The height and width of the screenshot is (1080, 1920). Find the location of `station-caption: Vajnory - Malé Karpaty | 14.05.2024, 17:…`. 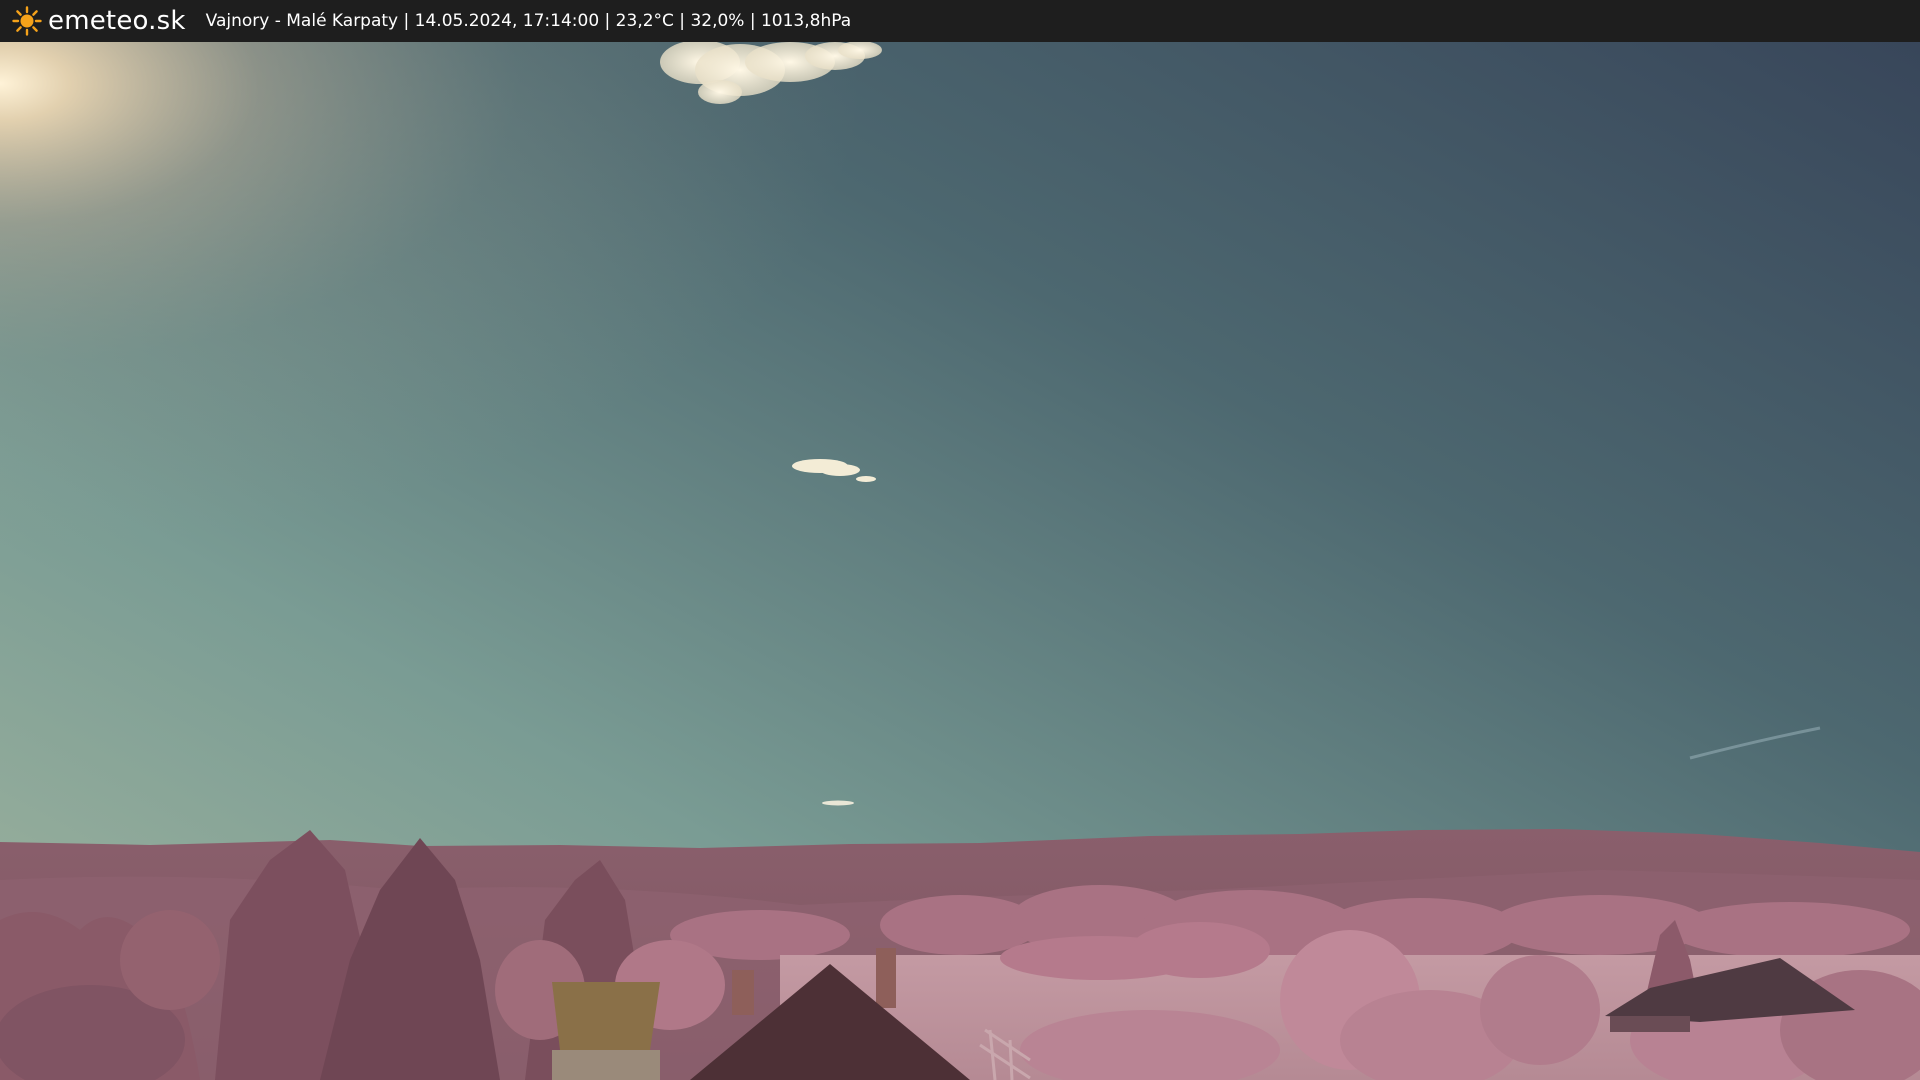

station-caption: Vajnory - Malé Karpaty | 14.05.2024, 17:… is located at coordinates (528, 21).